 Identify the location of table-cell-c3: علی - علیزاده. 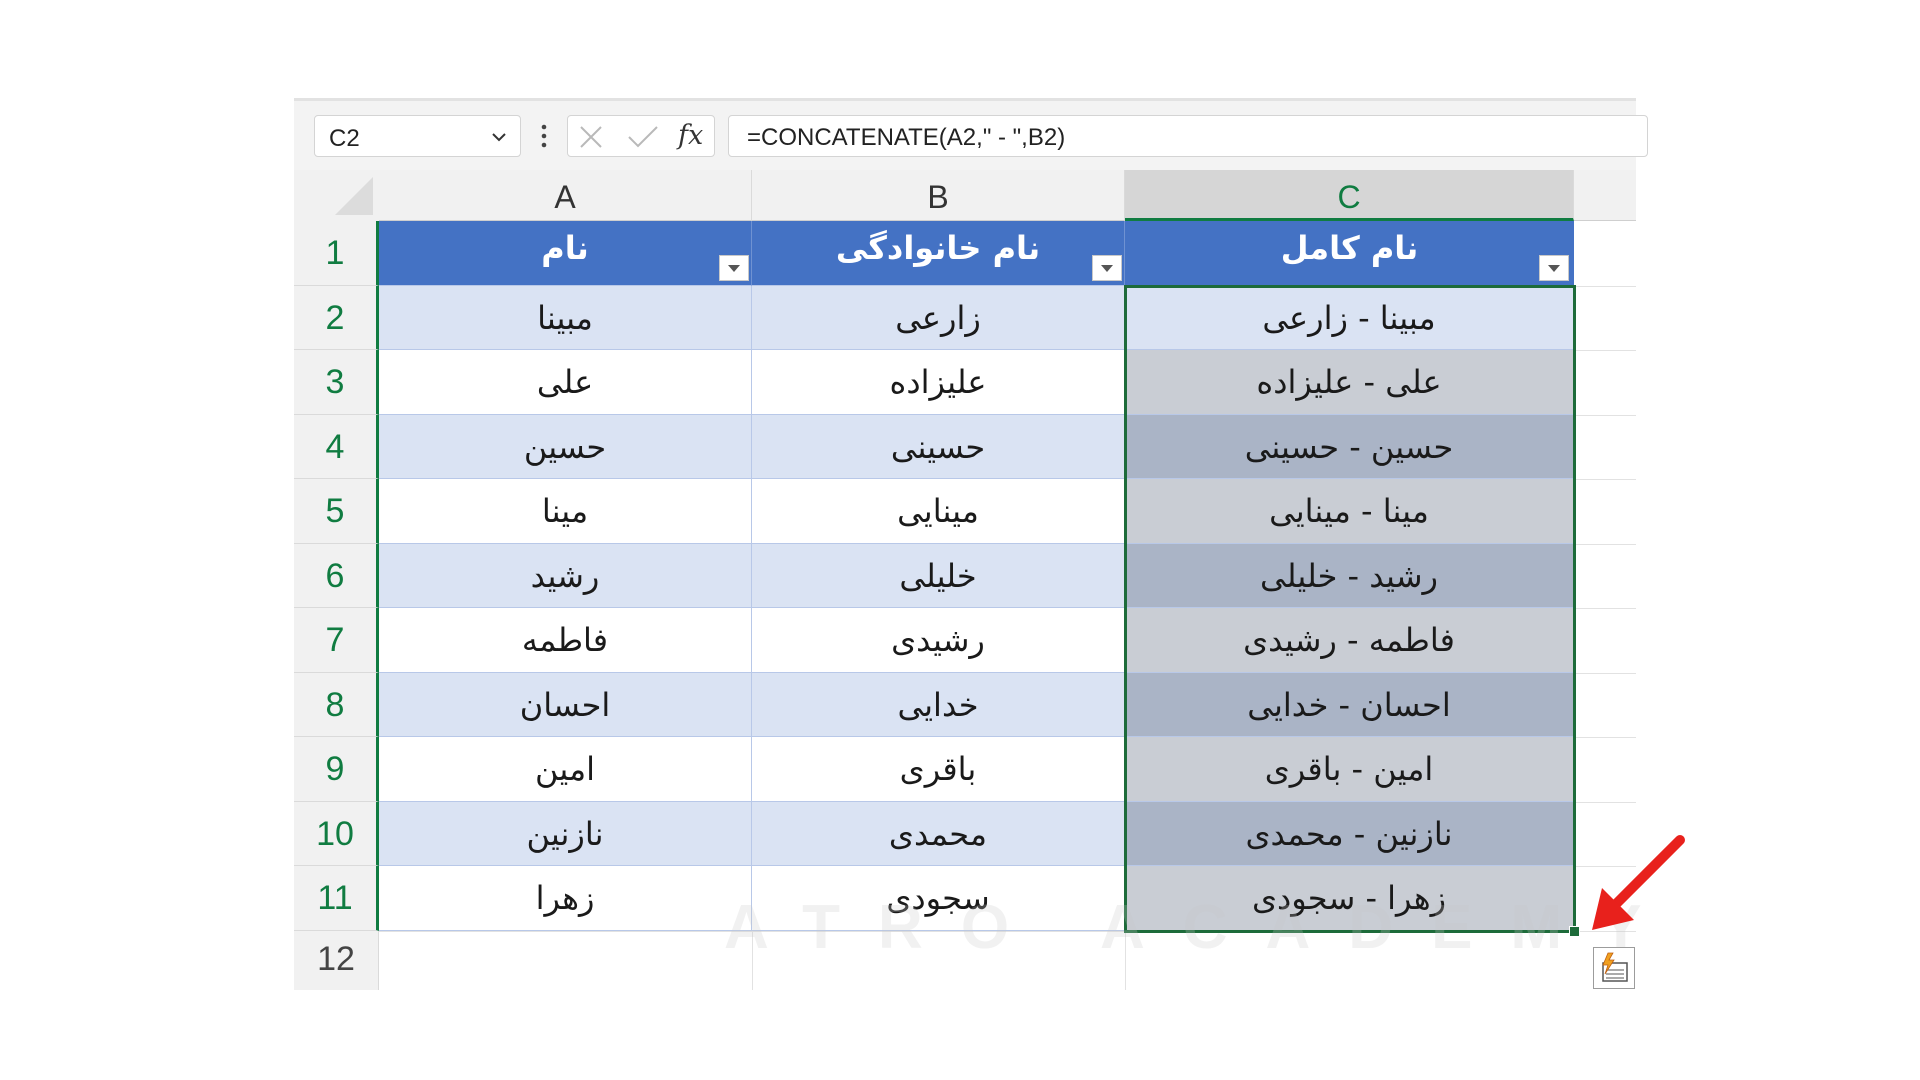
(1349, 382).